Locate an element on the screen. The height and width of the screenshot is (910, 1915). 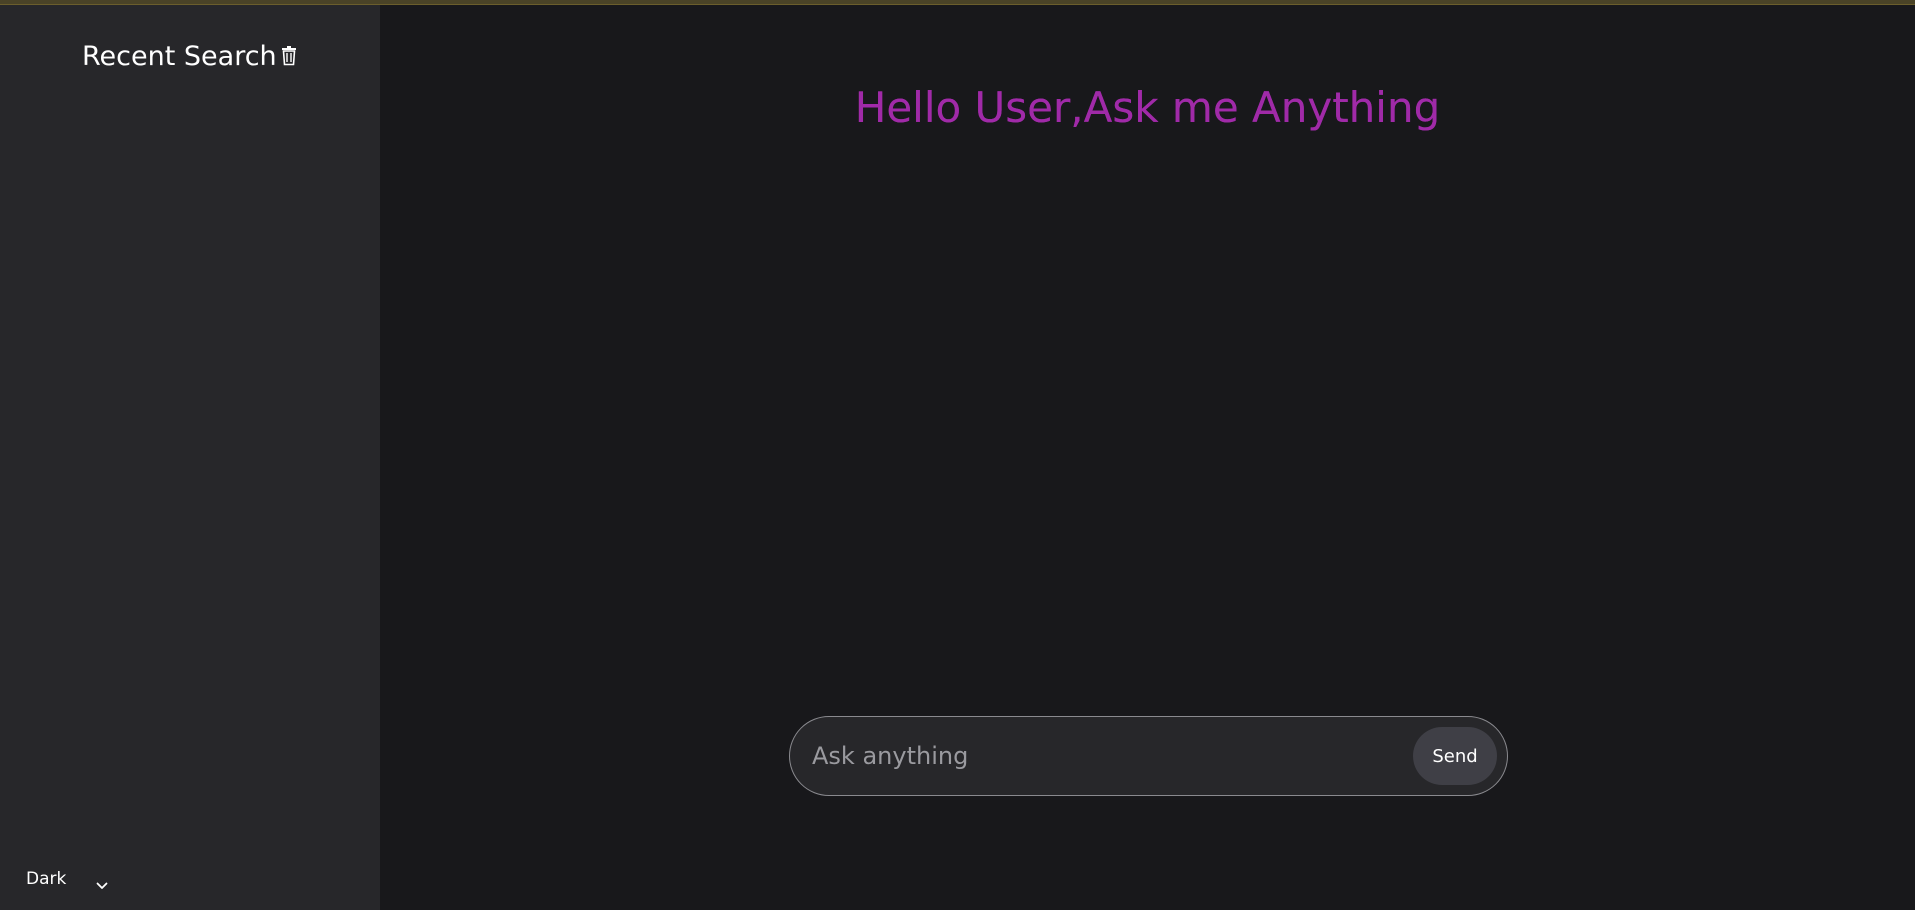
chat-input-bar: Send is located at coordinates (1148, 756).